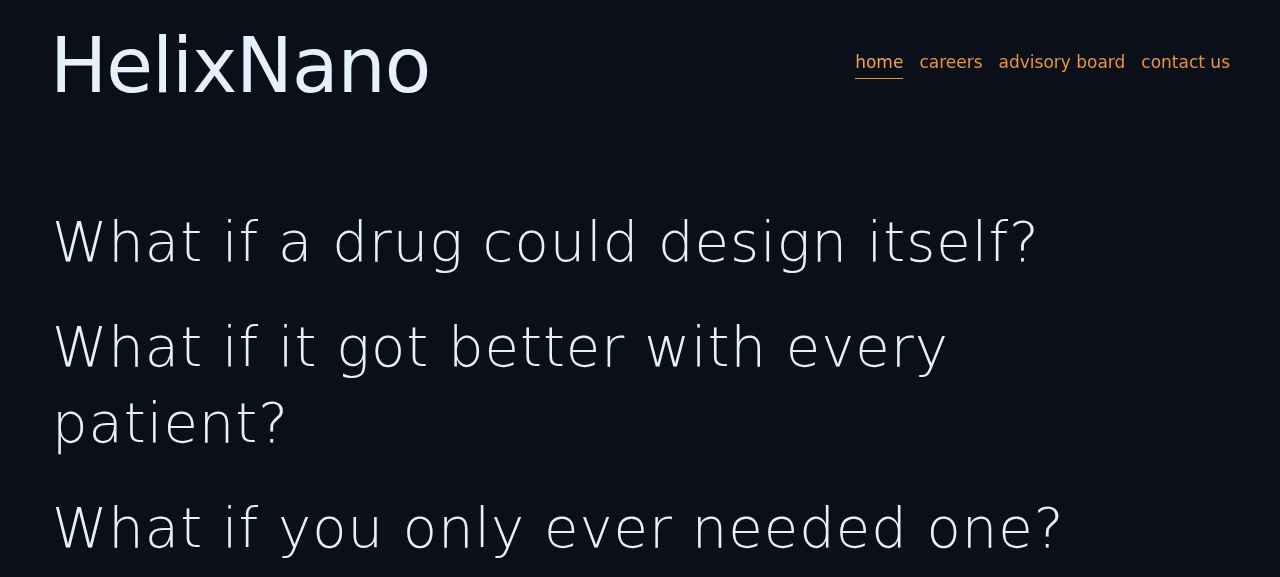  What do you see at coordinates (879, 64) in the screenshot?
I see `nav-link: home` at bounding box center [879, 64].